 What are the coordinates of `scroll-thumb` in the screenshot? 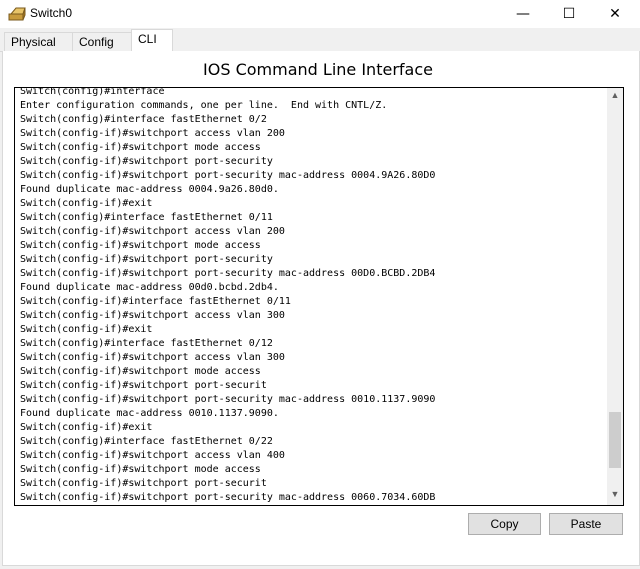 It's located at (615, 440).